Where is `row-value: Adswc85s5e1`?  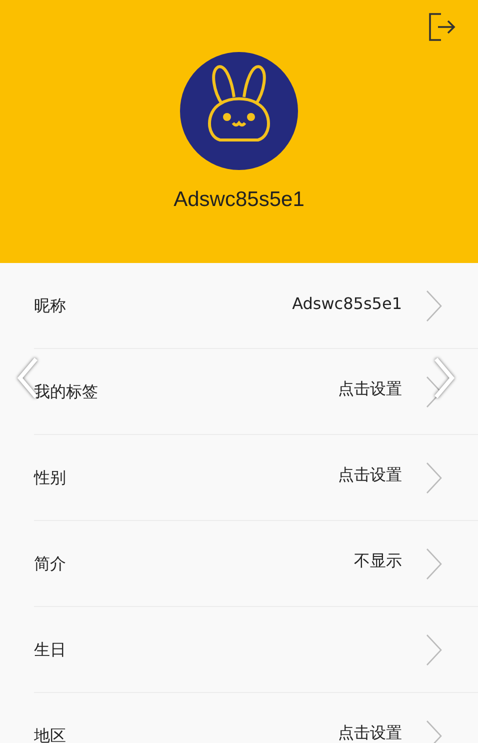 row-value: Adswc85s5e1 is located at coordinates (347, 303).